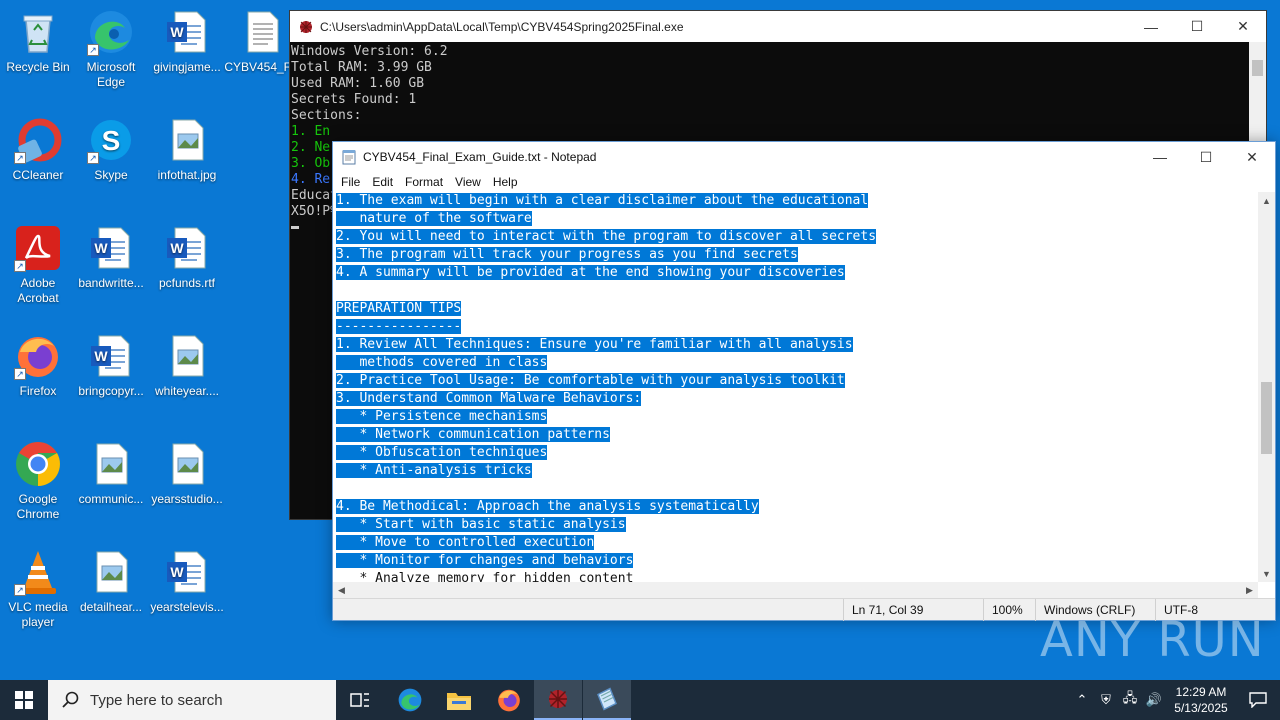  Describe the element at coordinates (485, 576) in the screenshot. I see `line-text: * Analyze memory for hidden content` at that location.